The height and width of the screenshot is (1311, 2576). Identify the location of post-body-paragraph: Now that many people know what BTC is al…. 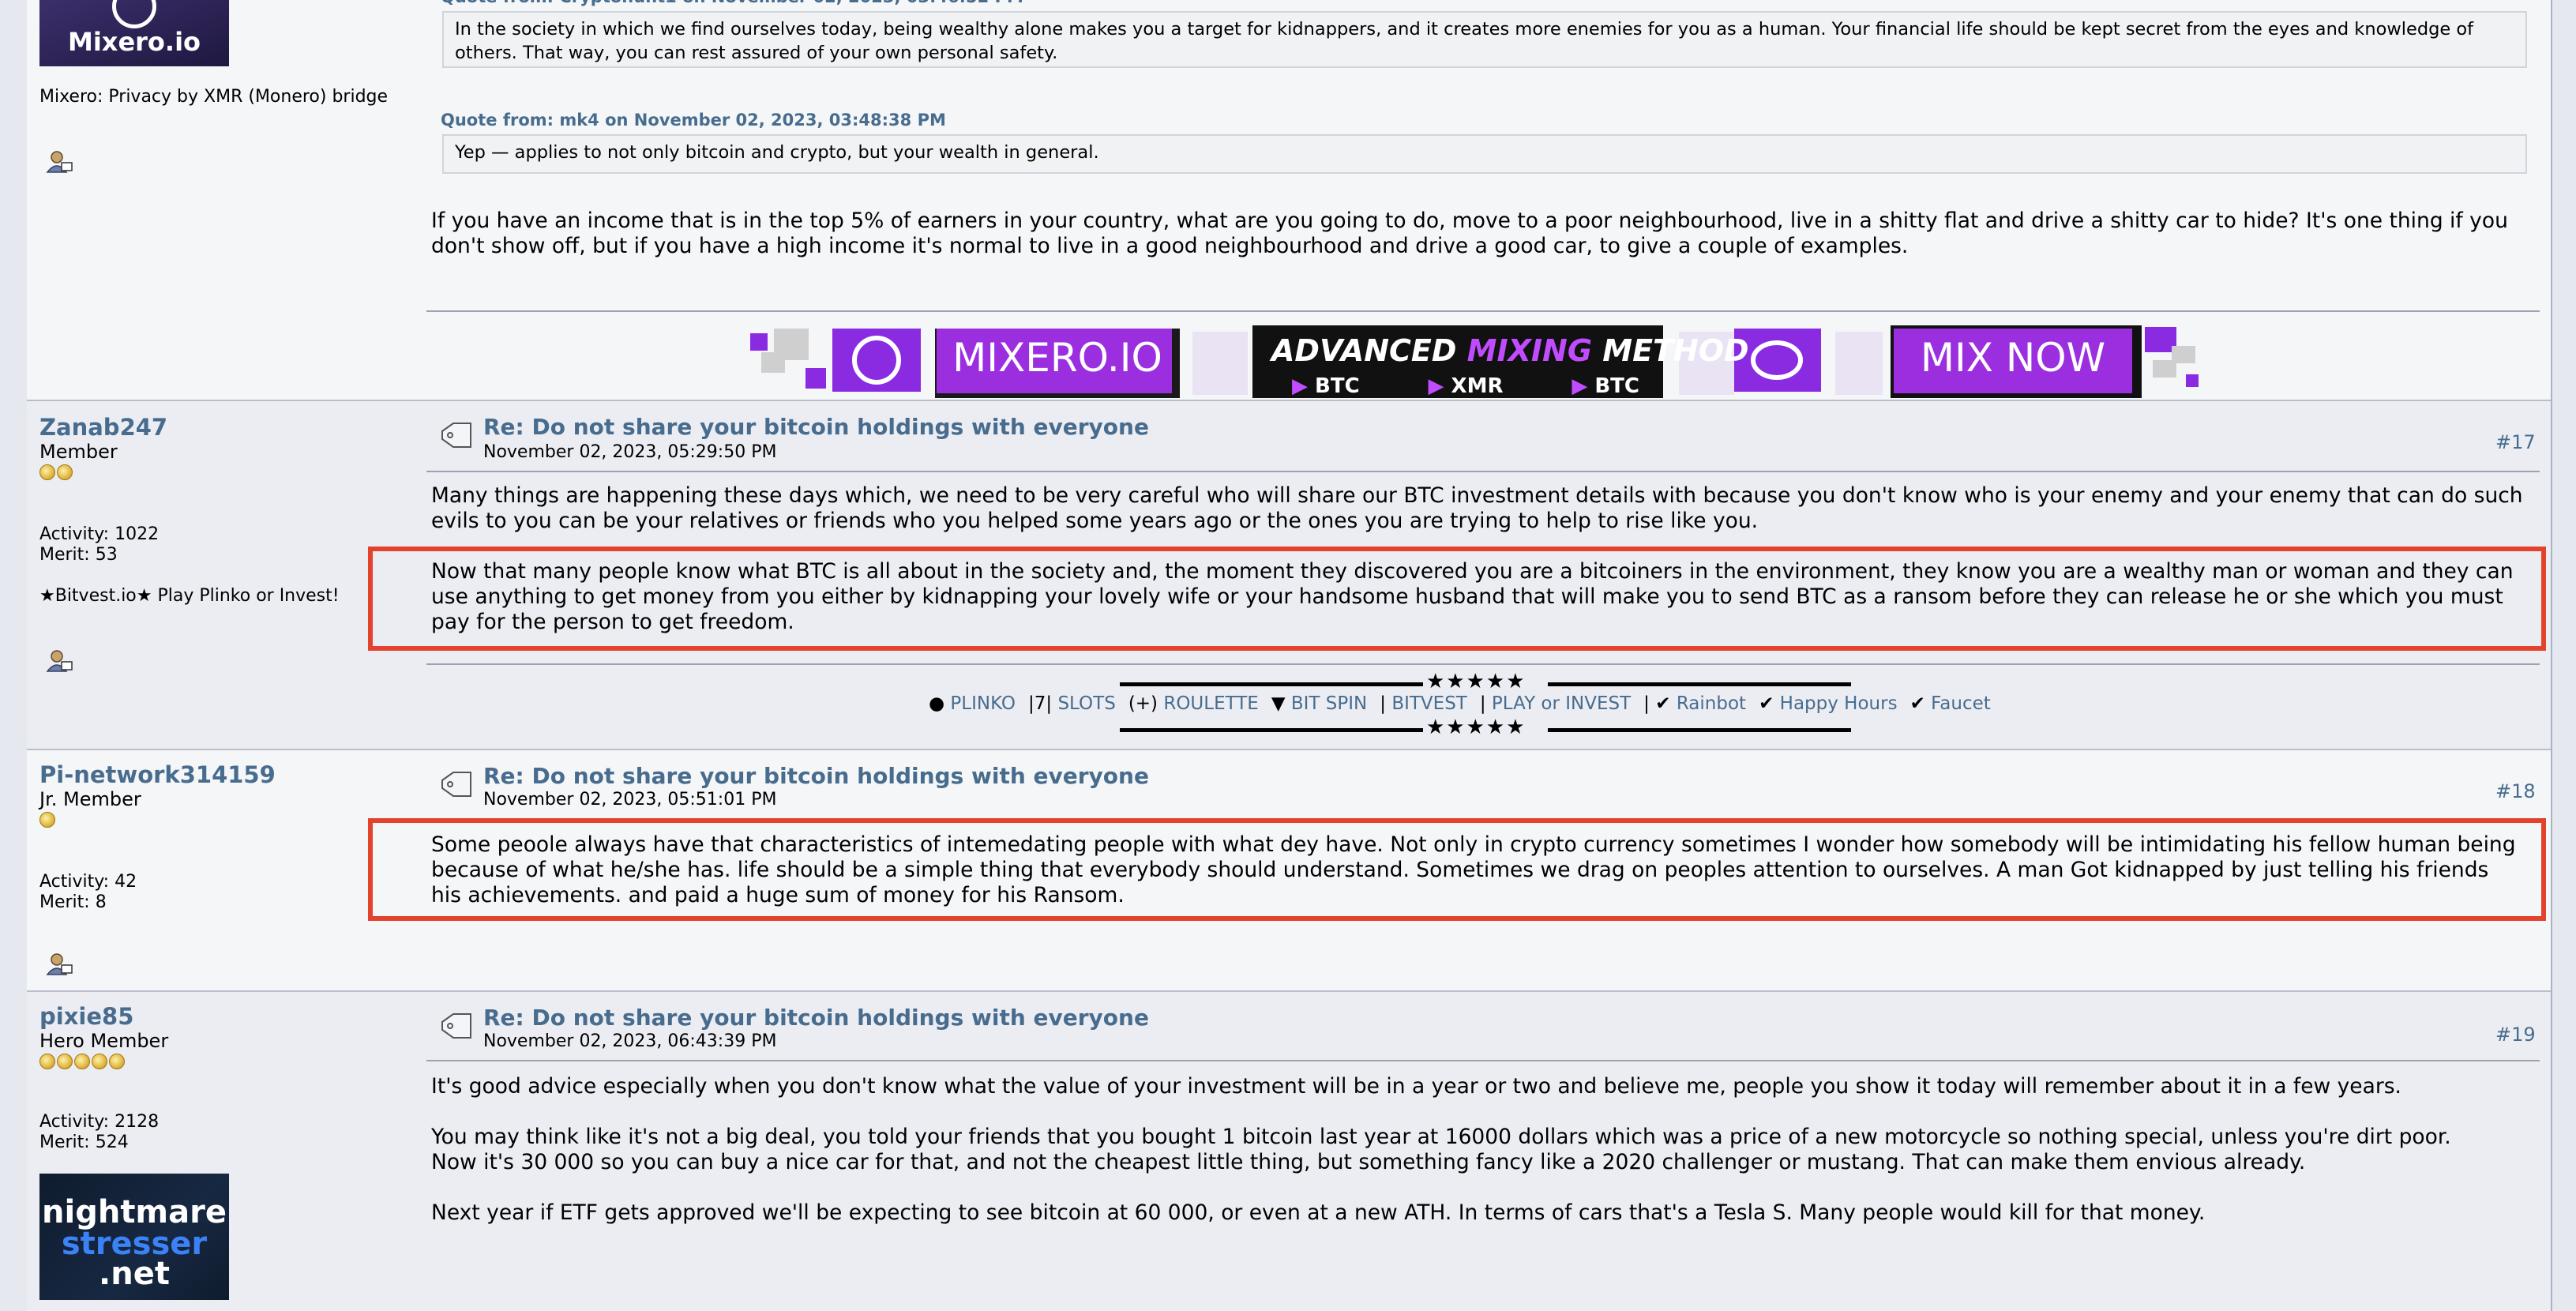
(1472, 596).